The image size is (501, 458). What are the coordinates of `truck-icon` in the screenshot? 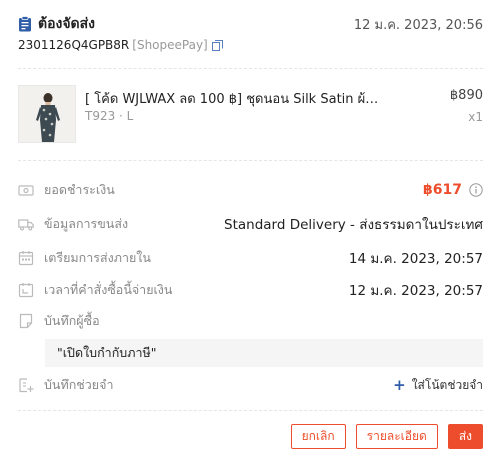 It's located at (26, 225).